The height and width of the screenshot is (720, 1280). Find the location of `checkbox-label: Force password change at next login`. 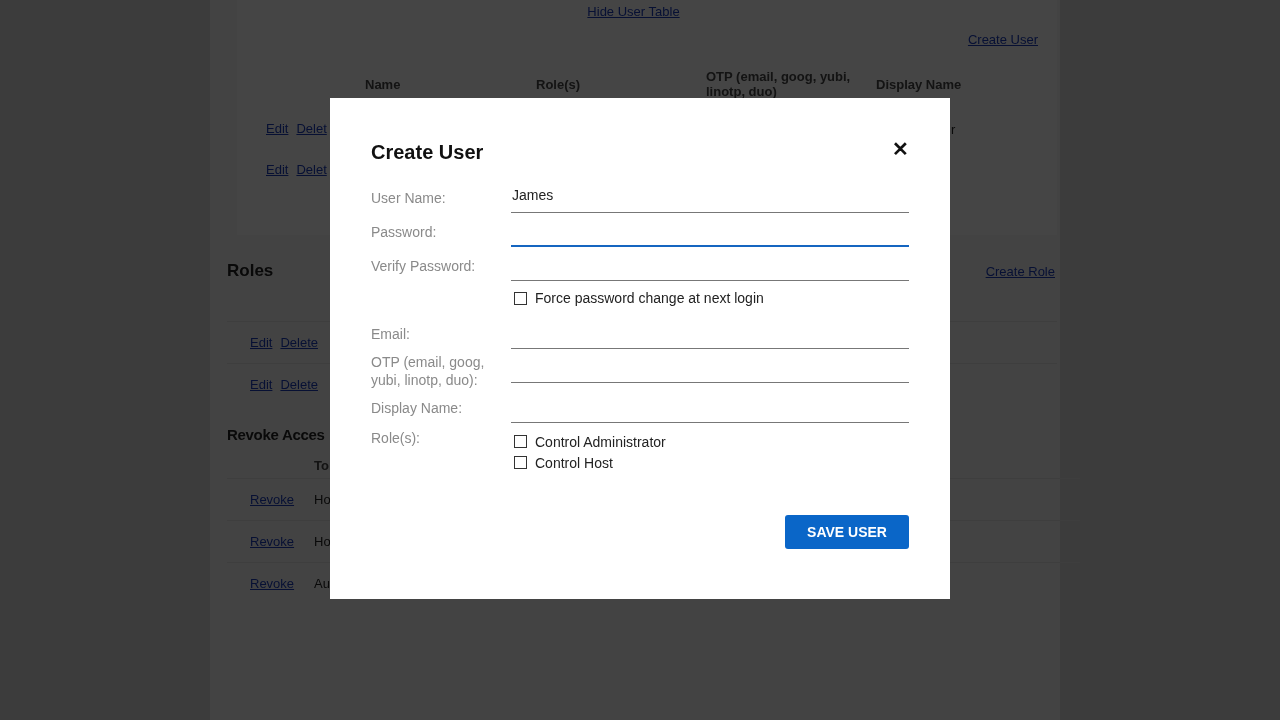

checkbox-label: Force password change at next login is located at coordinates (649, 298).